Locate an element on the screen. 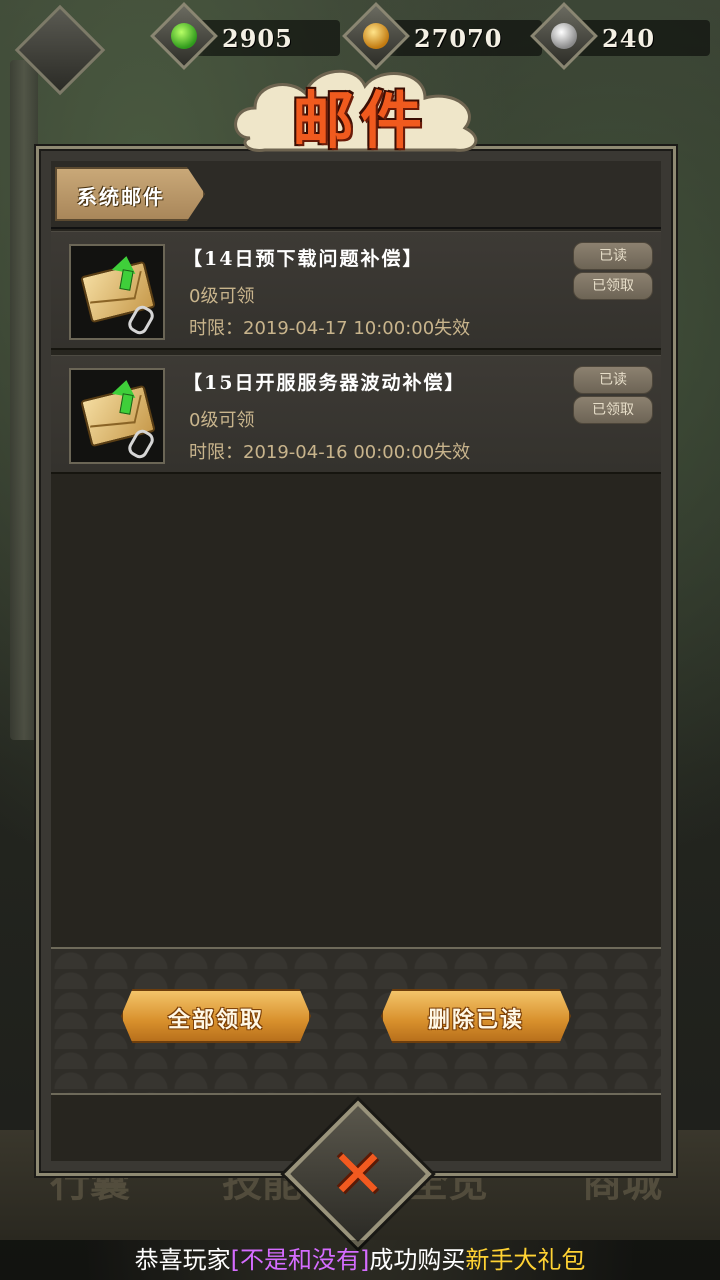 Image resolution: width=720 pixels, height=1280 pixels. resource-gold-coin: 27070 is located at coordinates (442, 36).